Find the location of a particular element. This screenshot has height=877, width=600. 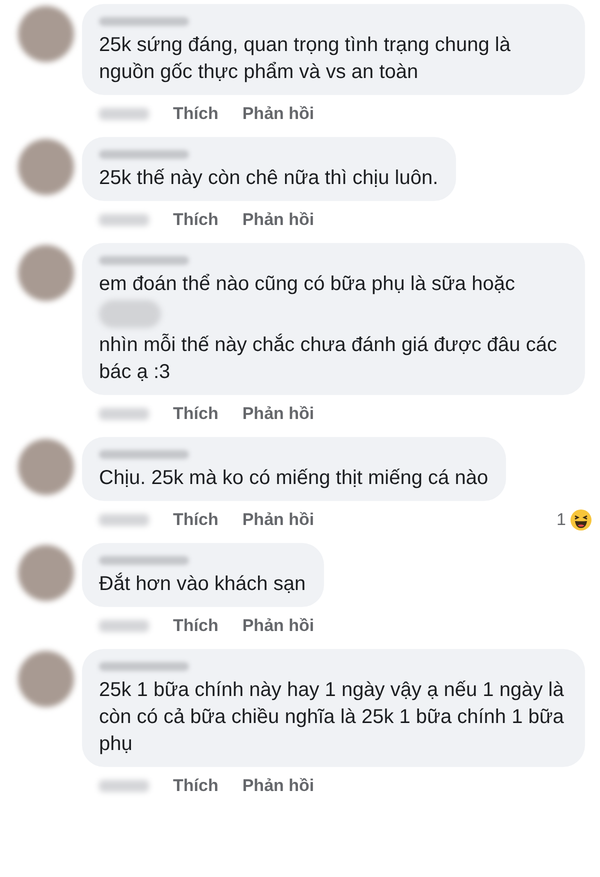

comment-text: nhìn mỗi thế này chắc chưa đánh giá được đâu các bác ạ :3 is located at coordinates (328, 358).